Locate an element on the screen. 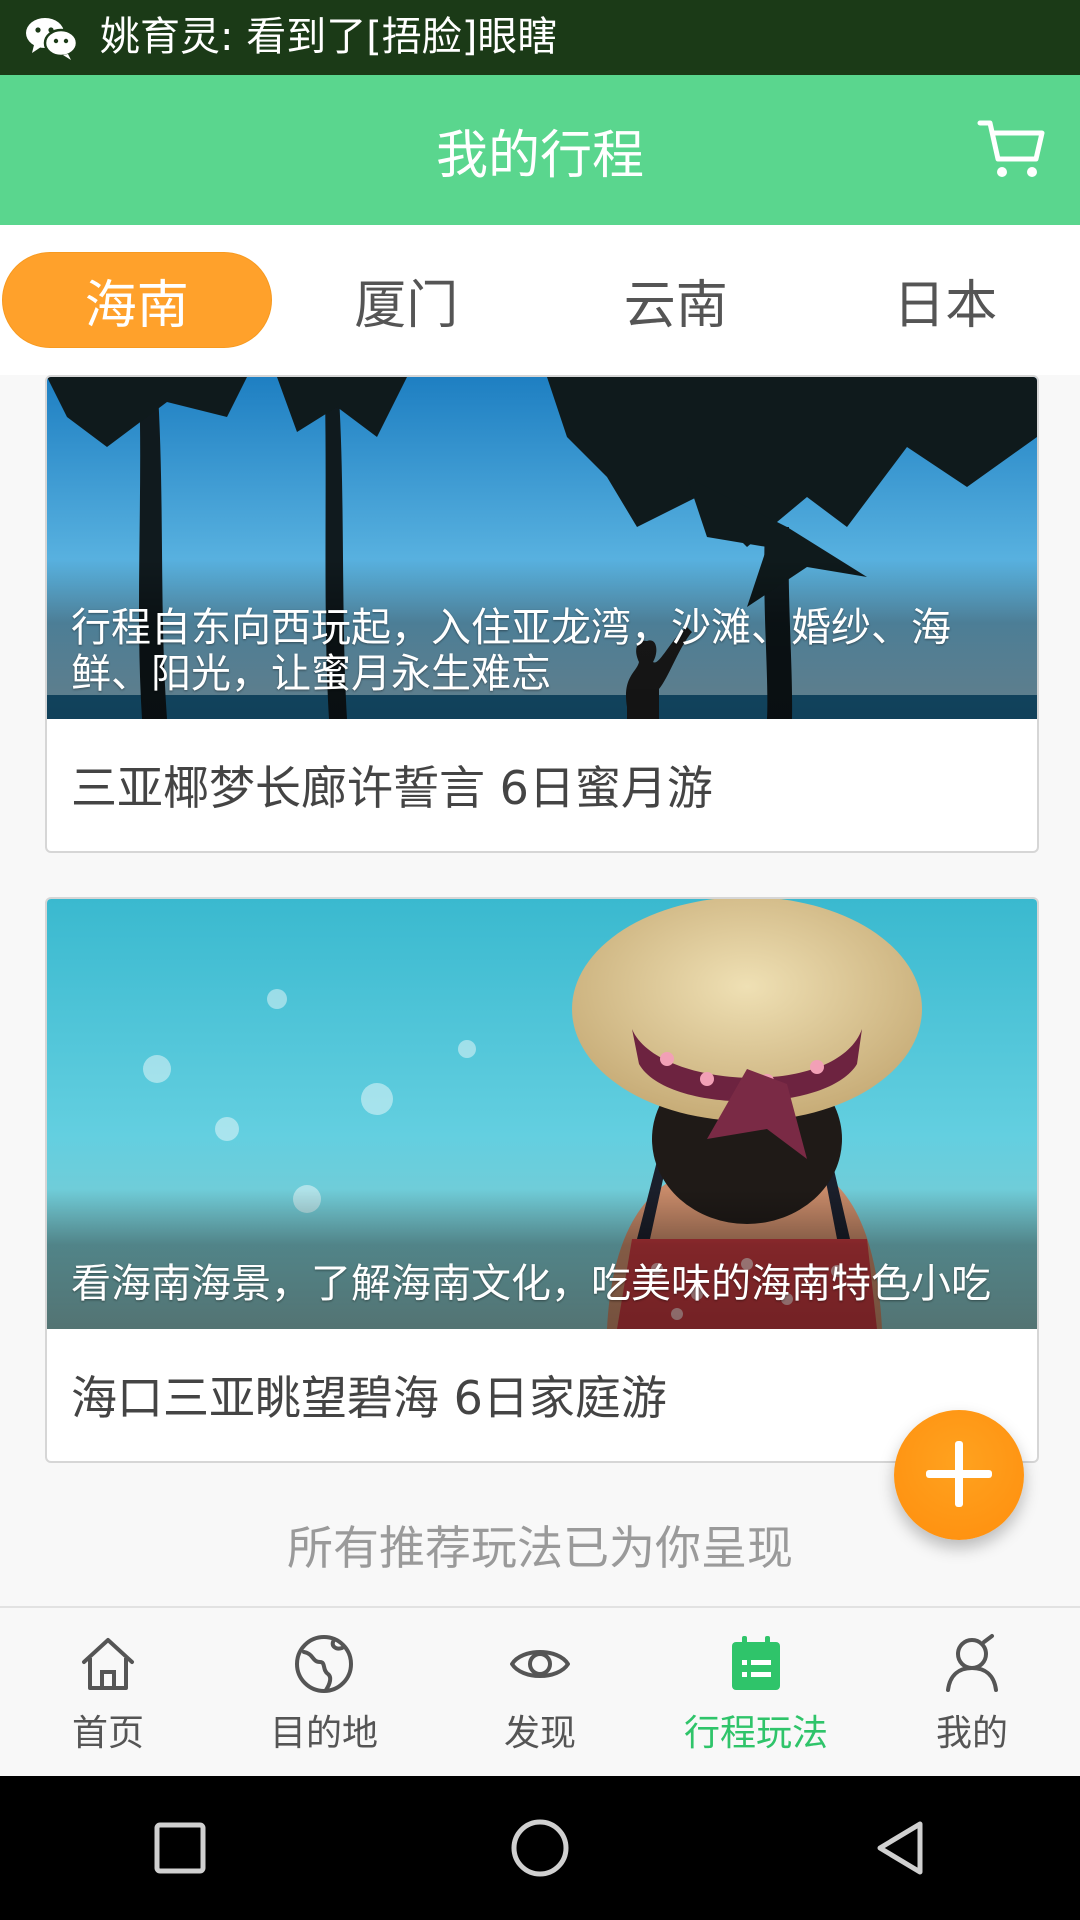 The height and width of the screenshot is (1920, 1080). system-navigation-bar is located at coordinates (540, 1848).